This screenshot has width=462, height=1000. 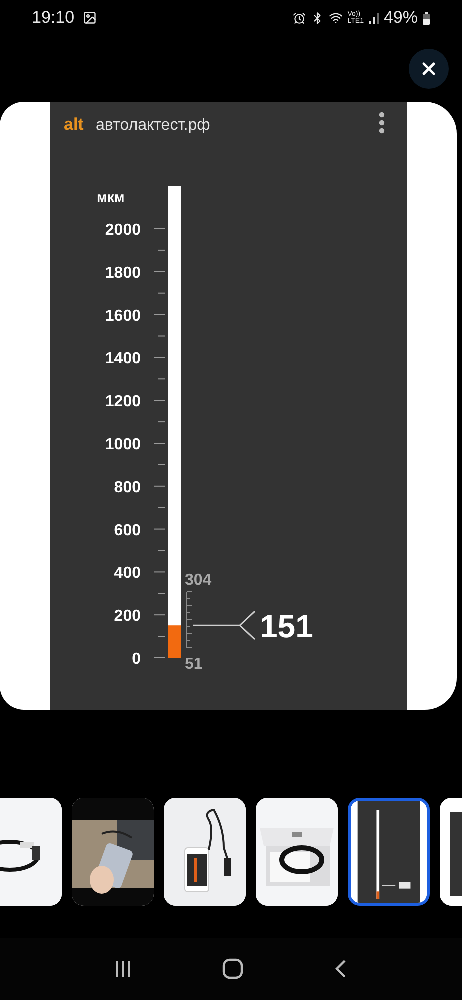 I want to click on alarm-icon, so click(x=299, y=18).